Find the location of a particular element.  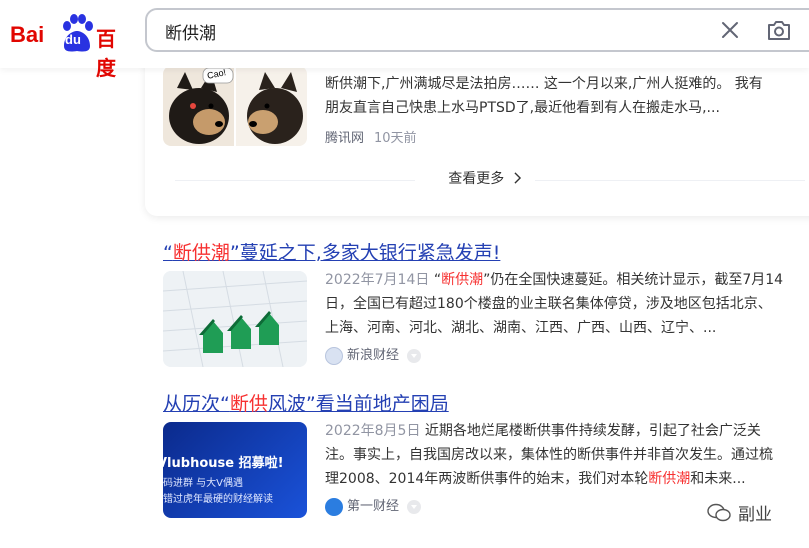

snippet-text: ”仍在全国快速蔓延。相关统计显示，截至7月14 is located at coordinates (633, 280).